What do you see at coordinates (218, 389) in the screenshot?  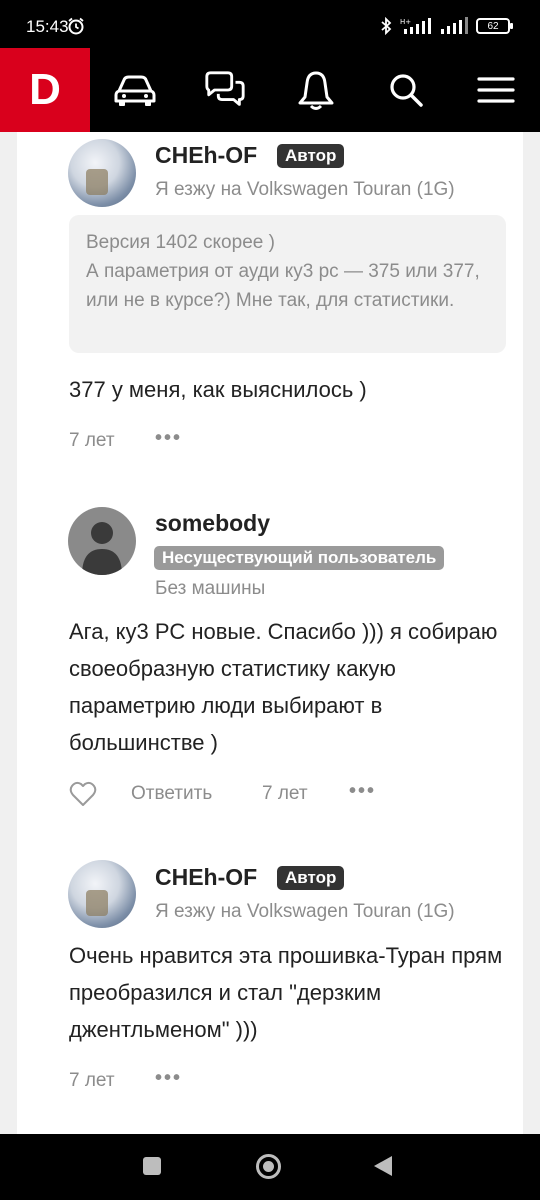 I see `comment-text: 377 у меня, как выяснилось )` at bounding box center [218, 389].